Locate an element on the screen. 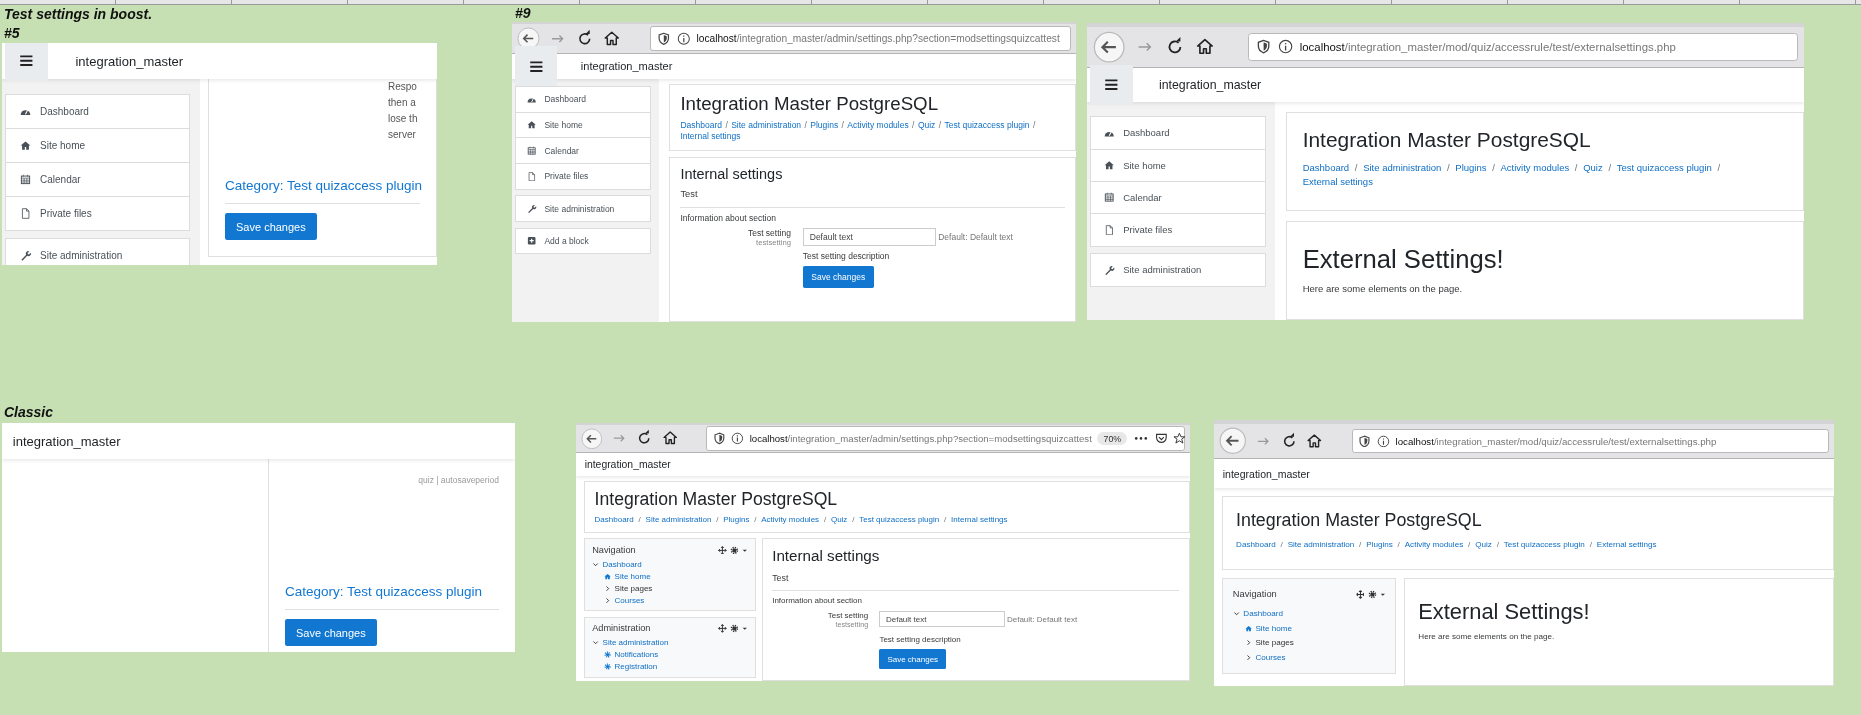  site-title: Integration Master PostgreSQL is located at coordinates (1359, 521).